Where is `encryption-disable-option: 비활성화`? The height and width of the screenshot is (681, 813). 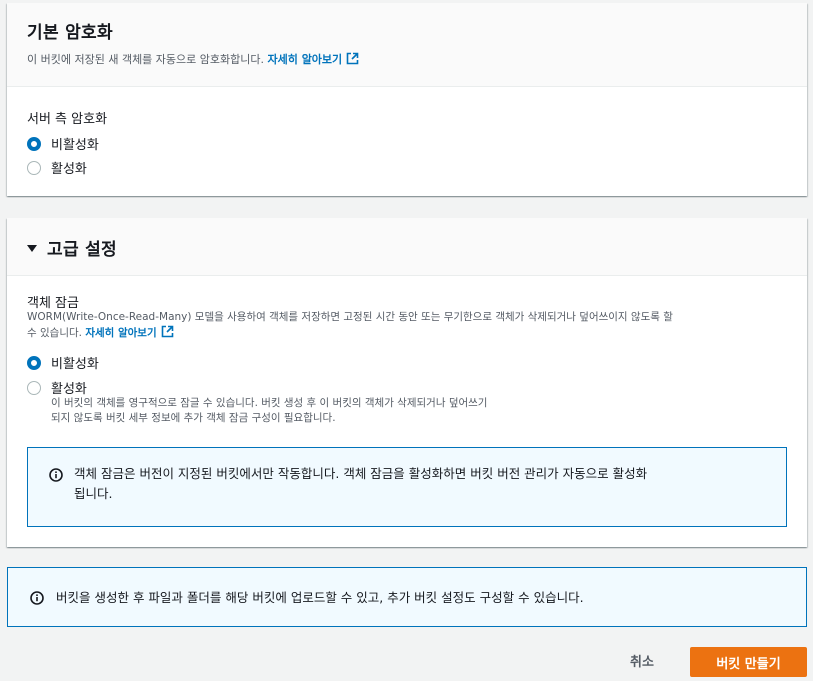
encryption-disable-option: 비활성화 is located at coordinates (63, 143).